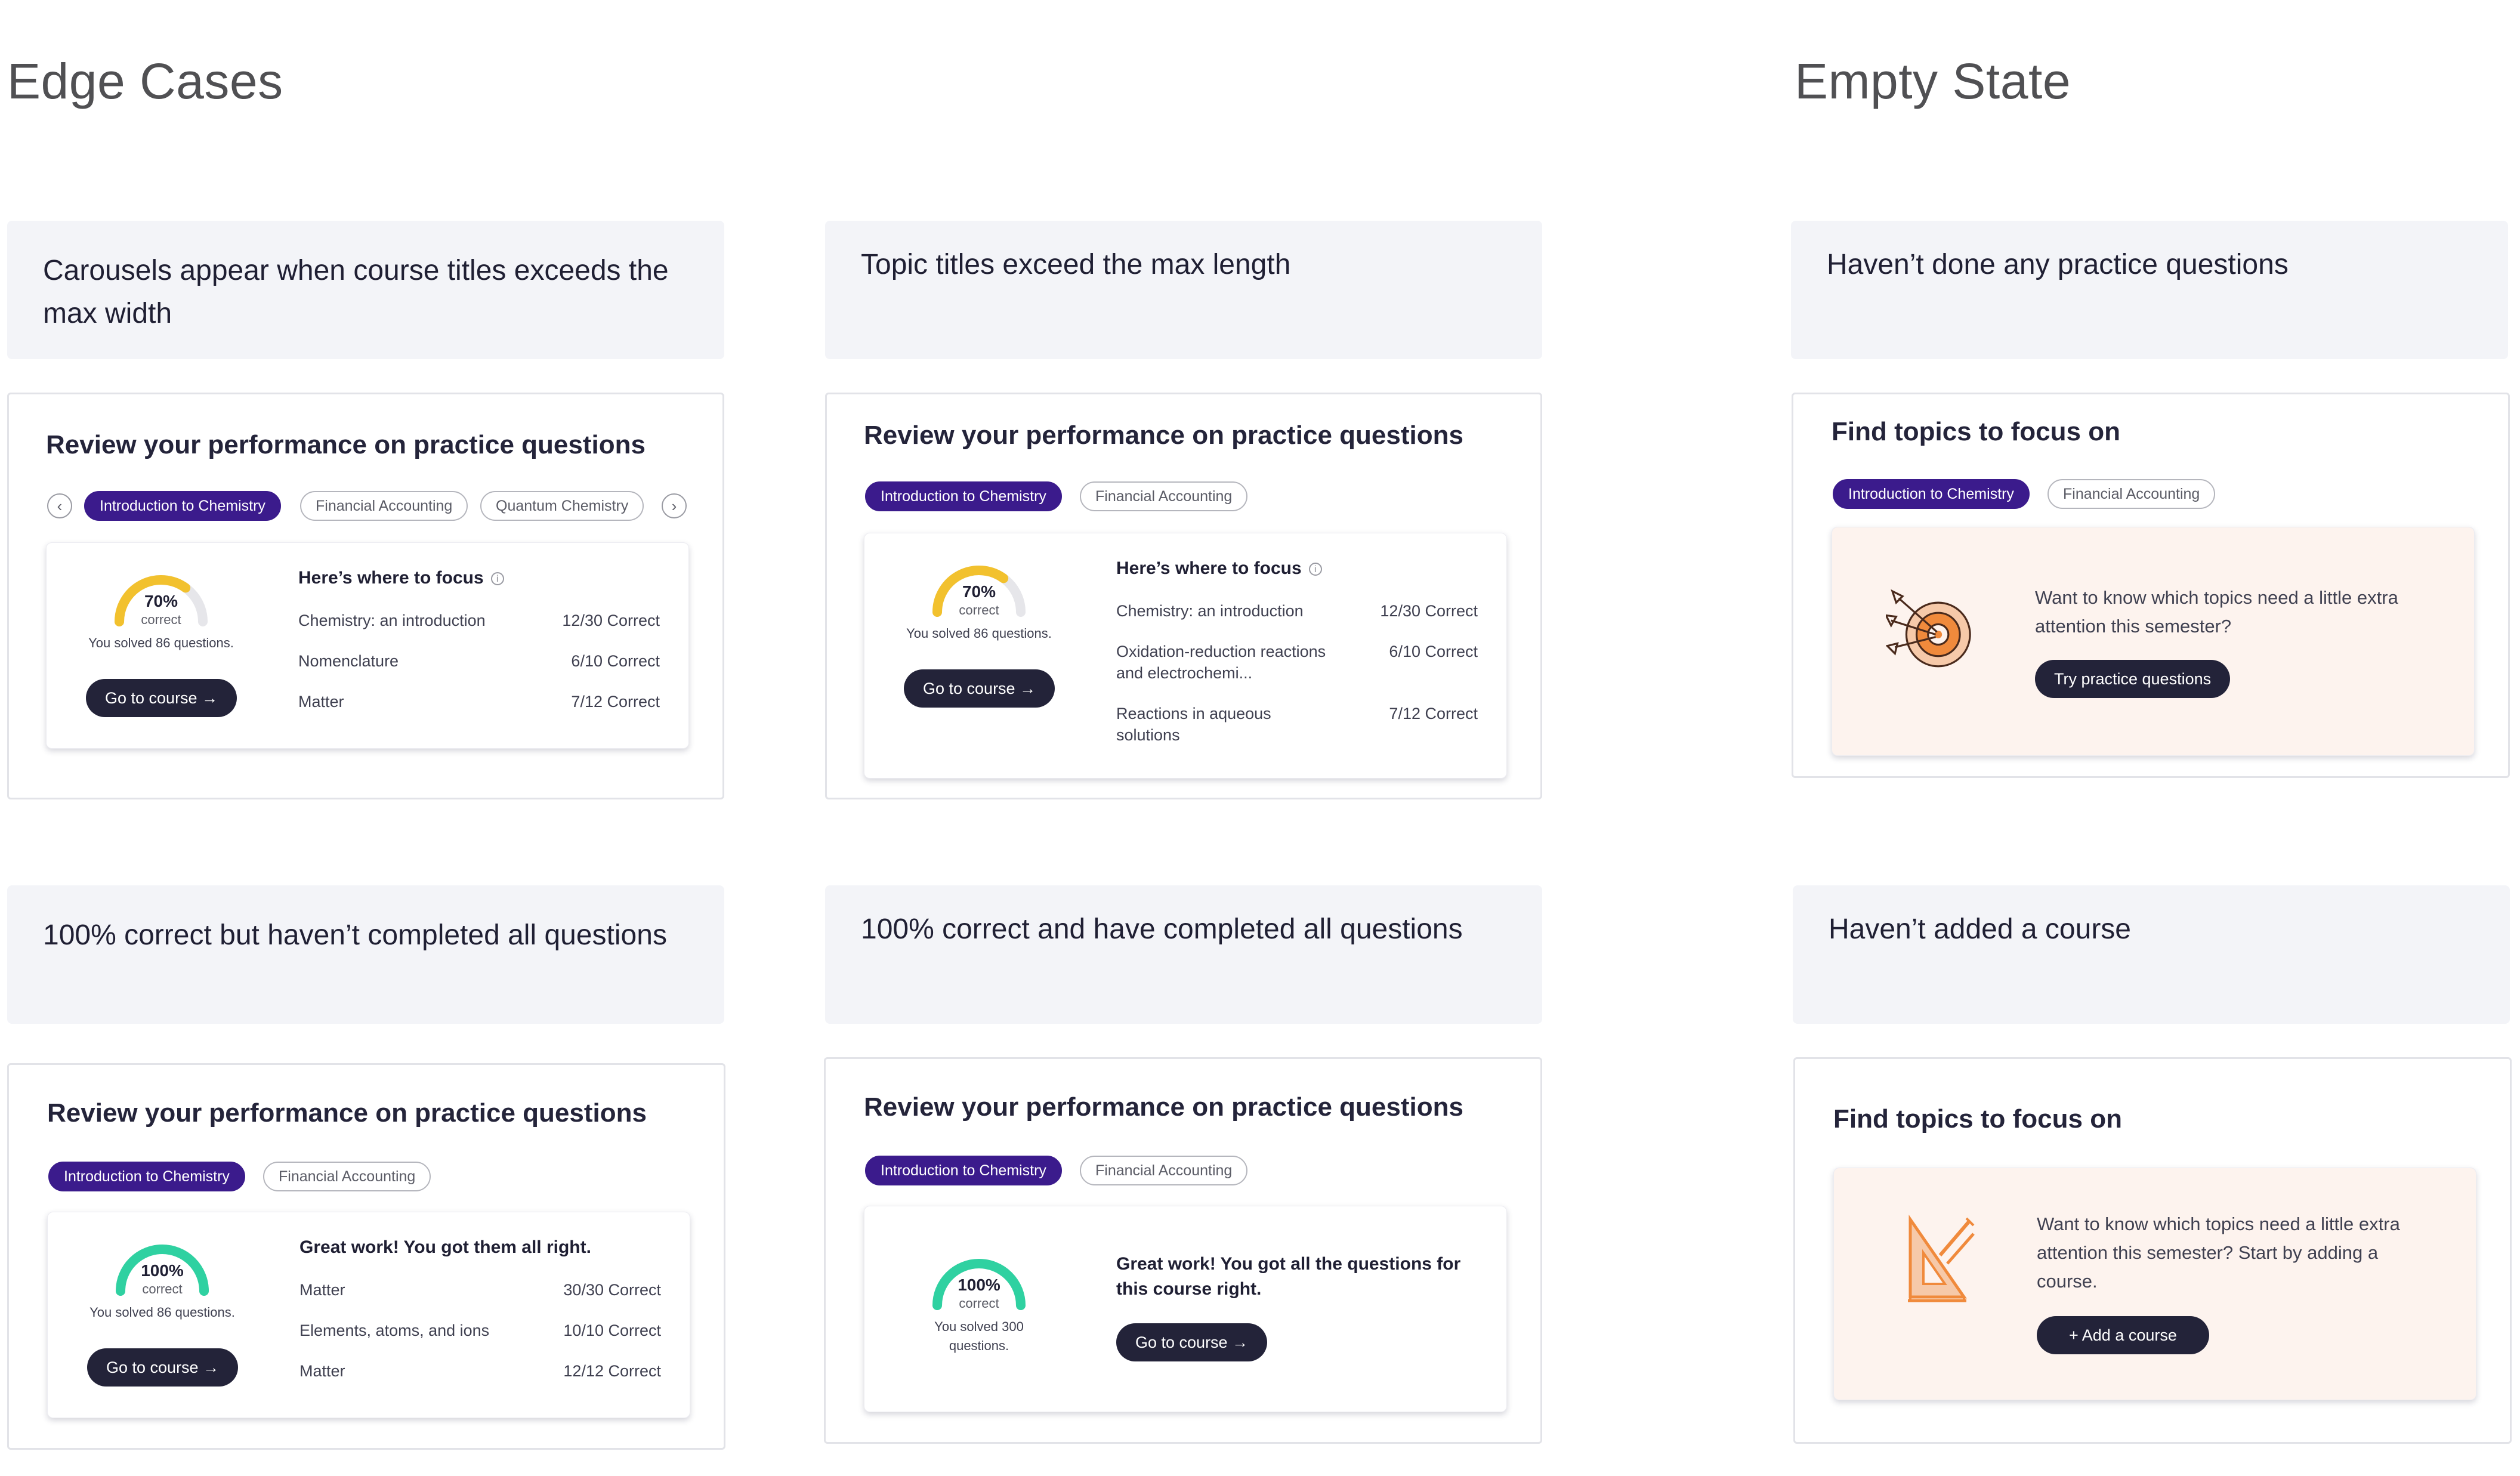 The height and width of the screenshot is (1476, 2520). What do you see at coordinates (612, 1371) in the screenshot?
I see `topic-score: 12/12 Correct` at bounding box center [612, 1371].